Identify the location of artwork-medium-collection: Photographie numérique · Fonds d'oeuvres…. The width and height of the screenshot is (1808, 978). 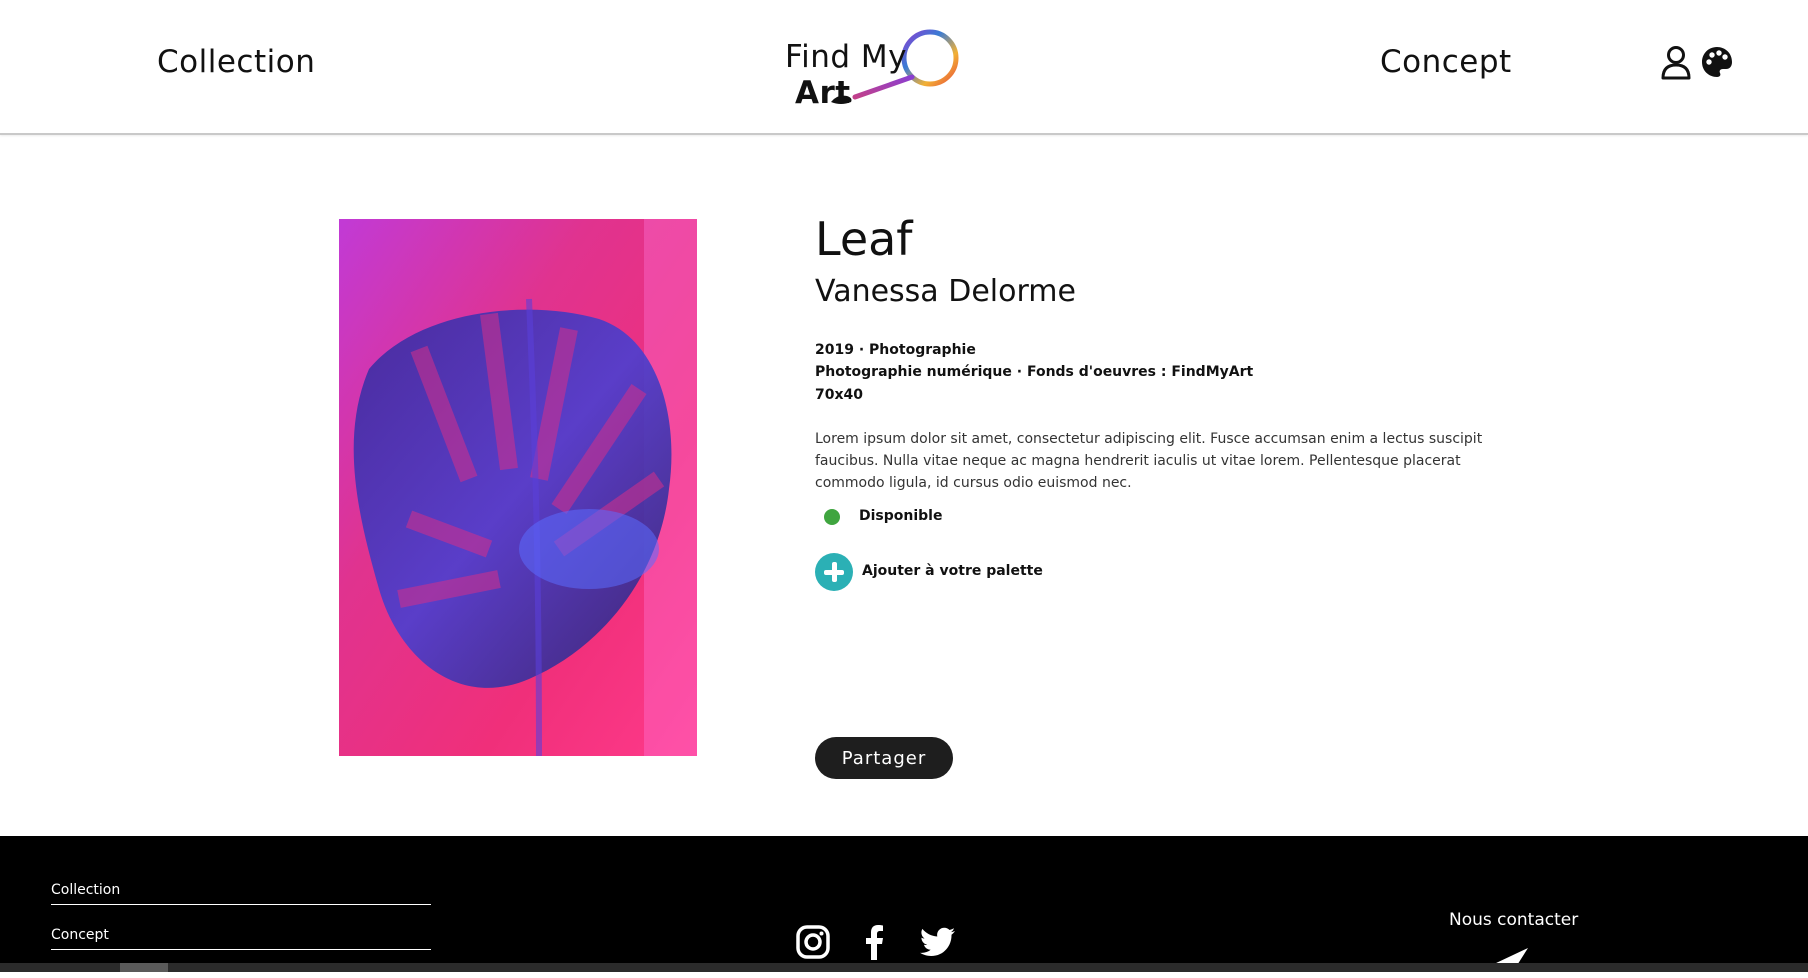
(1034, 372).